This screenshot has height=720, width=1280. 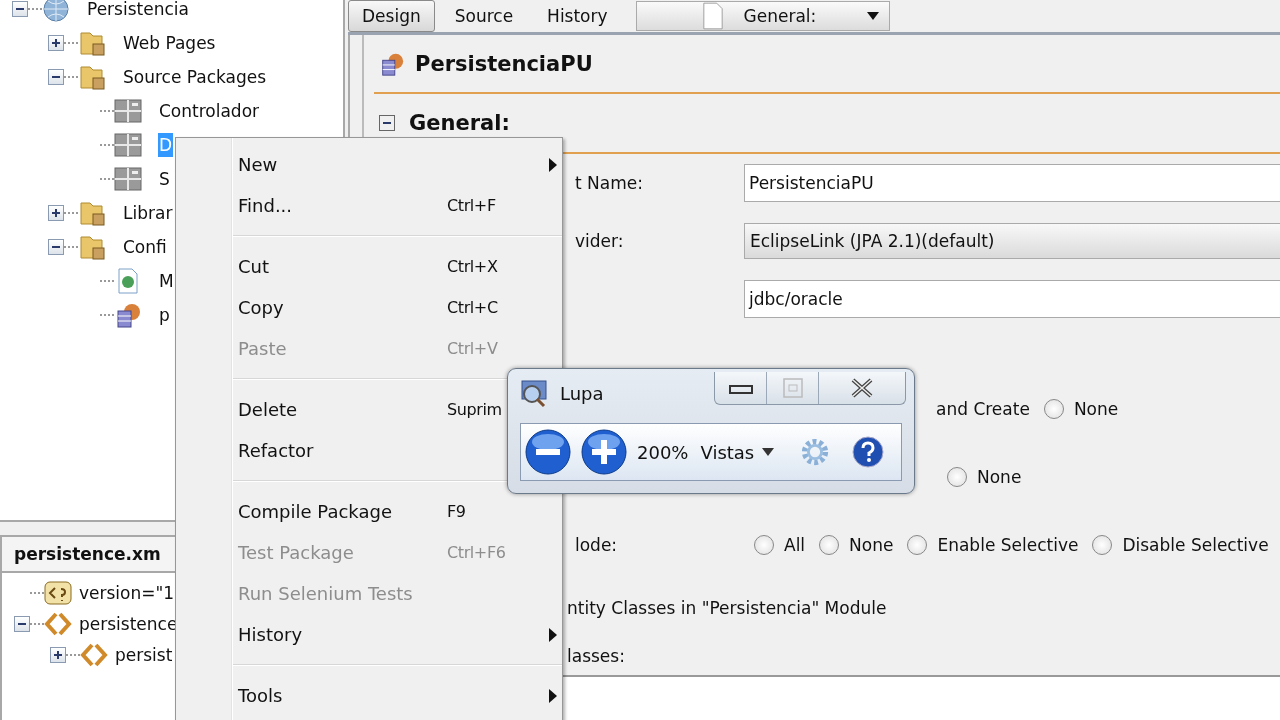 I want to click on zoom-in-button, so click(x=604, y=452).